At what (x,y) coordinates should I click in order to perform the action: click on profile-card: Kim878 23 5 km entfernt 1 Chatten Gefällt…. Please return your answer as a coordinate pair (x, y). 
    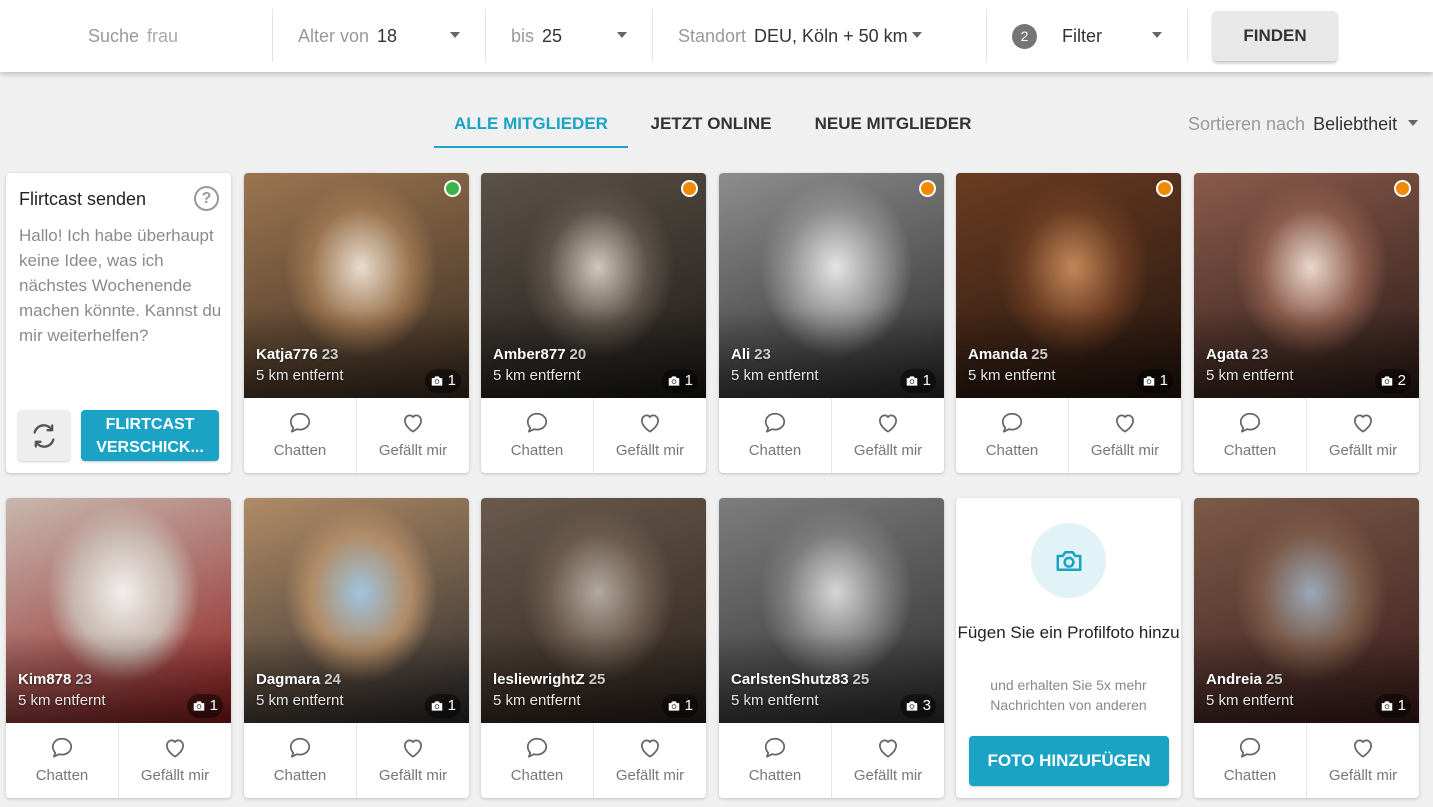
    Looking at the image, I should click on (118, 648).